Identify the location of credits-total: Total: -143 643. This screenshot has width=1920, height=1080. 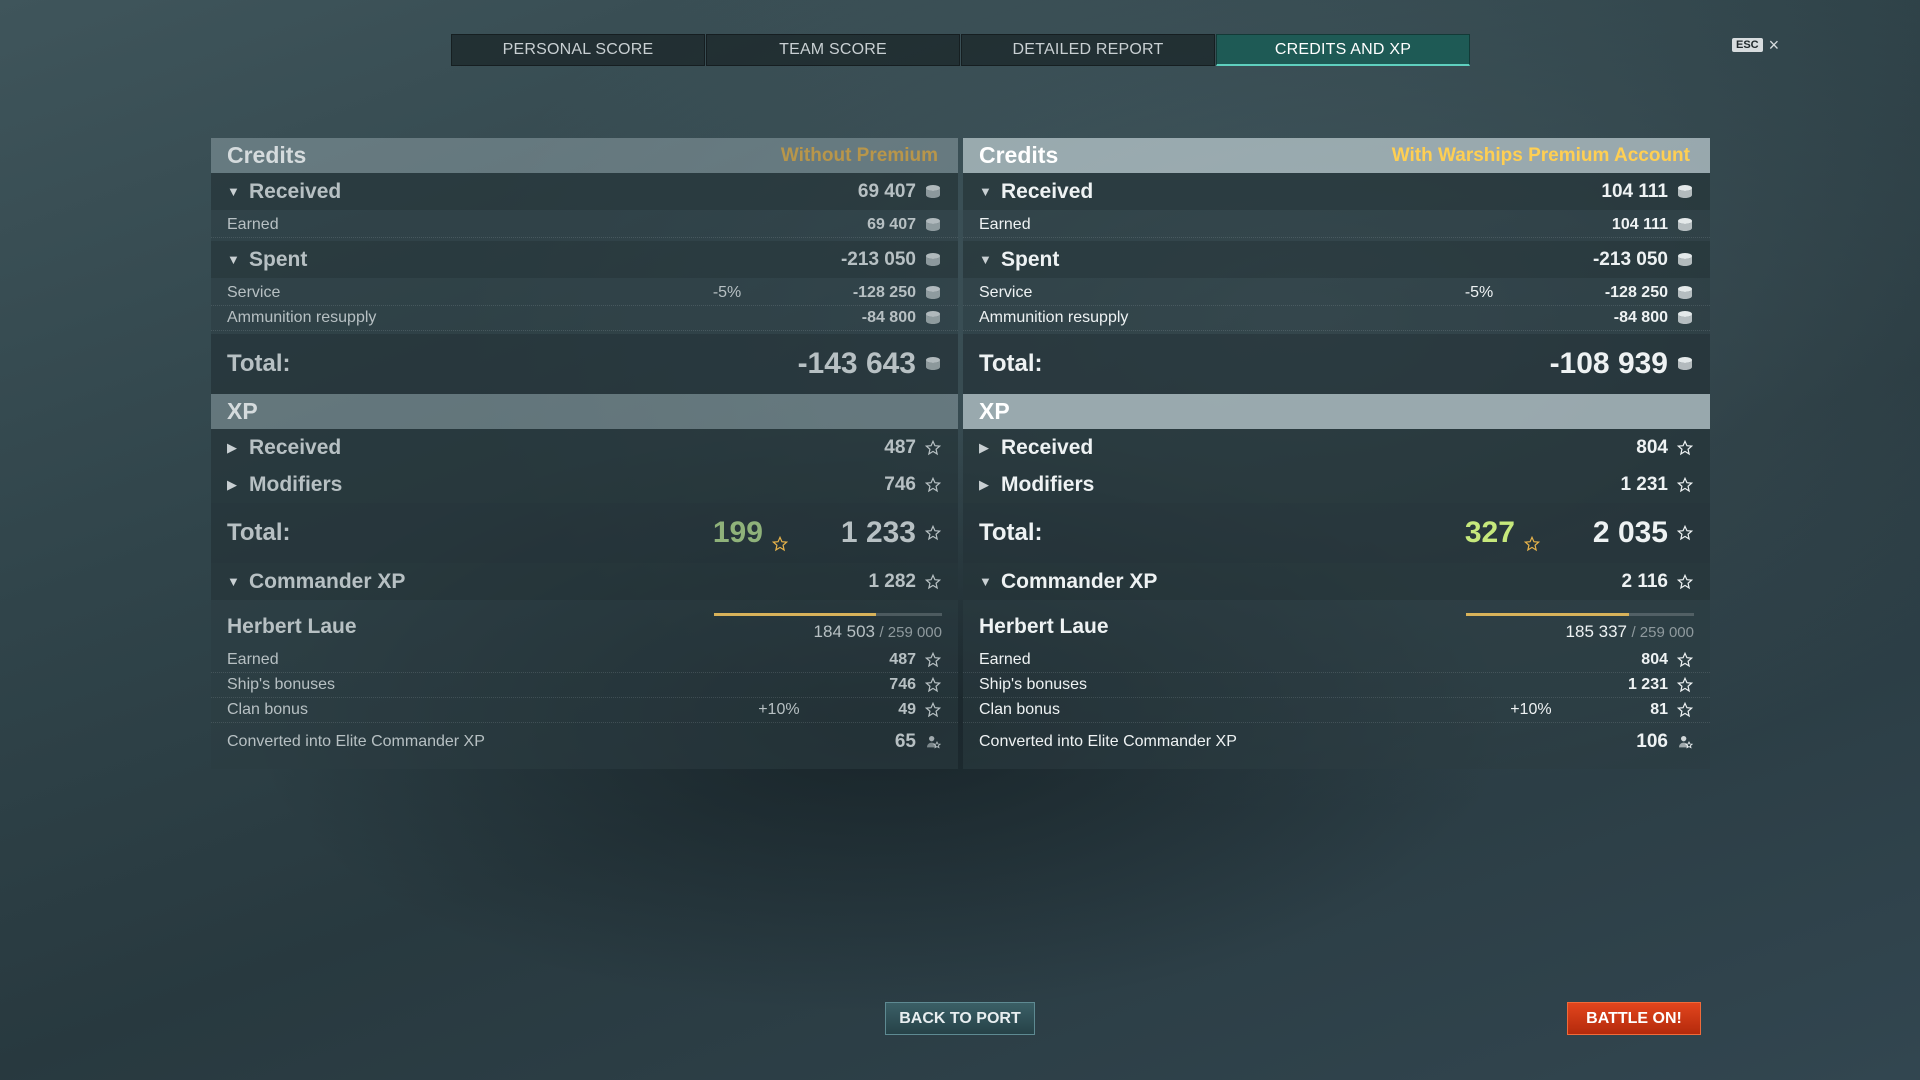
(584, 364).